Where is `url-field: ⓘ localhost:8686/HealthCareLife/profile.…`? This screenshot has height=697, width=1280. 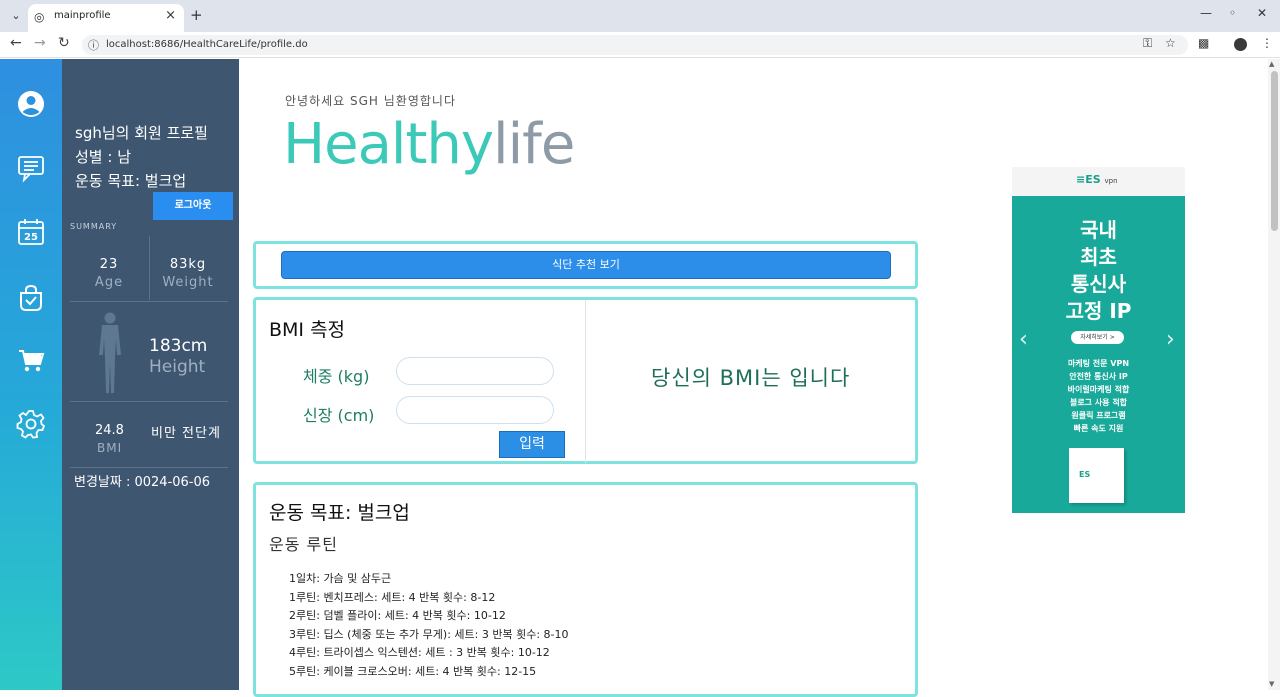 url-field: ⓘ localhost:8686/HealthCareLife/profile.… is located at coordinates (635, 45).